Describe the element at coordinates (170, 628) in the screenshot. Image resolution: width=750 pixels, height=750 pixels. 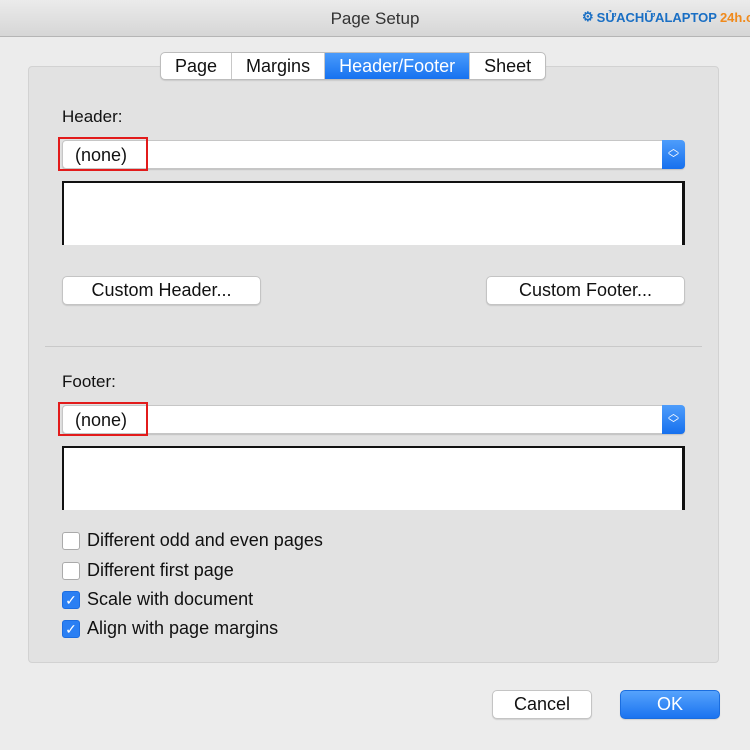
I see `checkbox-align-with-margins: ✓ Align with page margins` at that location.